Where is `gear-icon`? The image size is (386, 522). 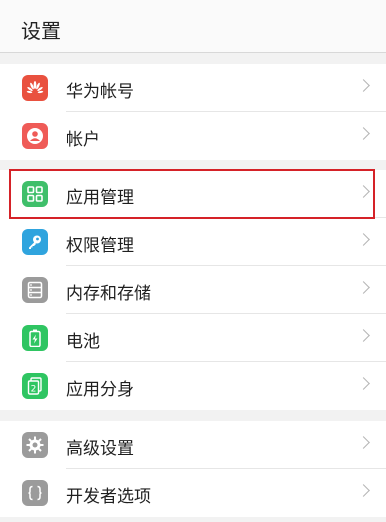
gear-icon is located at coordinates (35, 445).